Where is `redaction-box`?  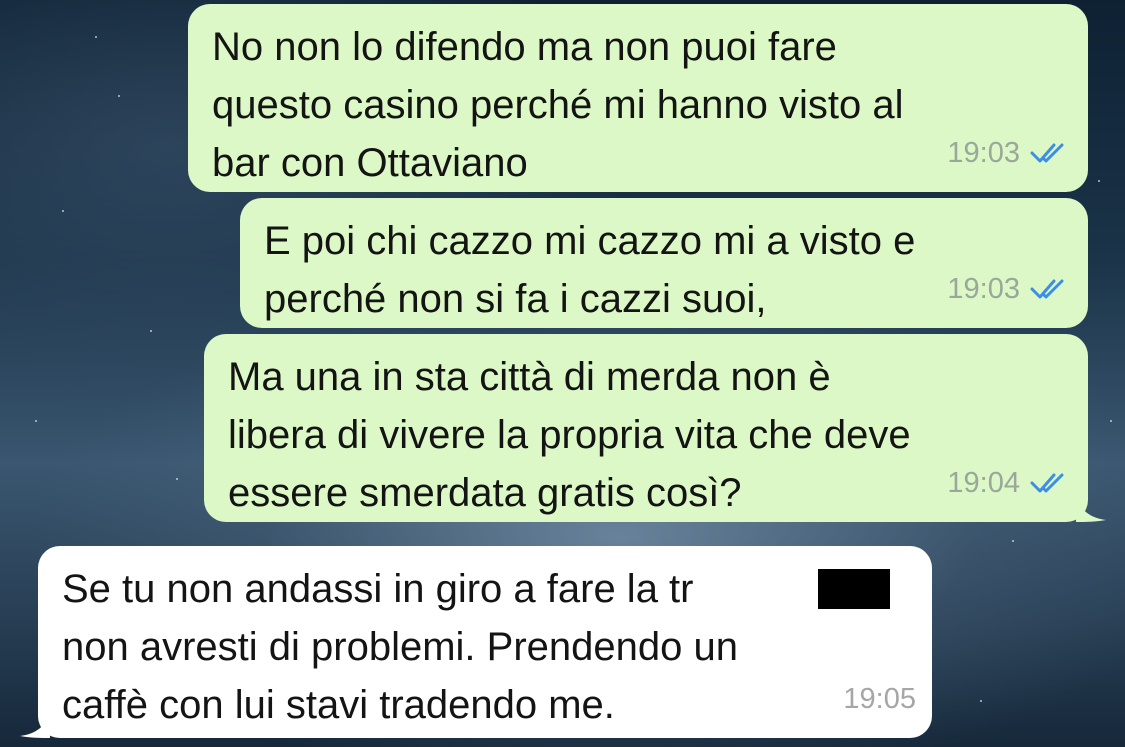 redaction-box is located at coordinates (854, 589).